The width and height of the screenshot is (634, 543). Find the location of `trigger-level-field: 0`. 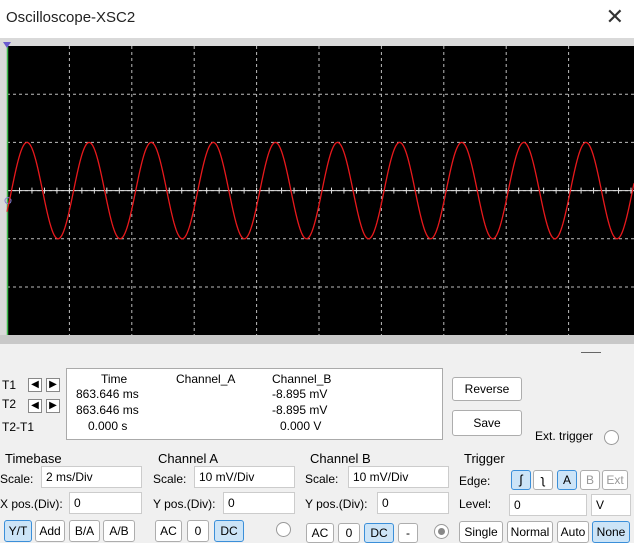

trigger-level-field: 0 is located at coordinates (548, 505).